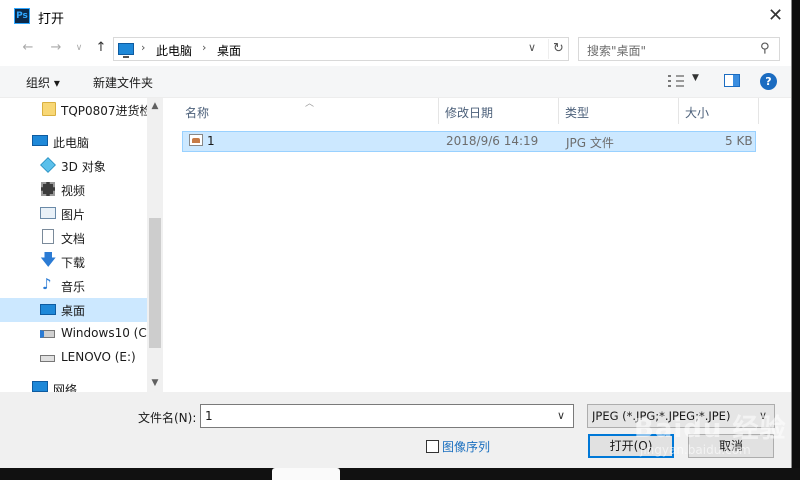  I want to click on sidebar-item-label: 下载, so click(73, 263).